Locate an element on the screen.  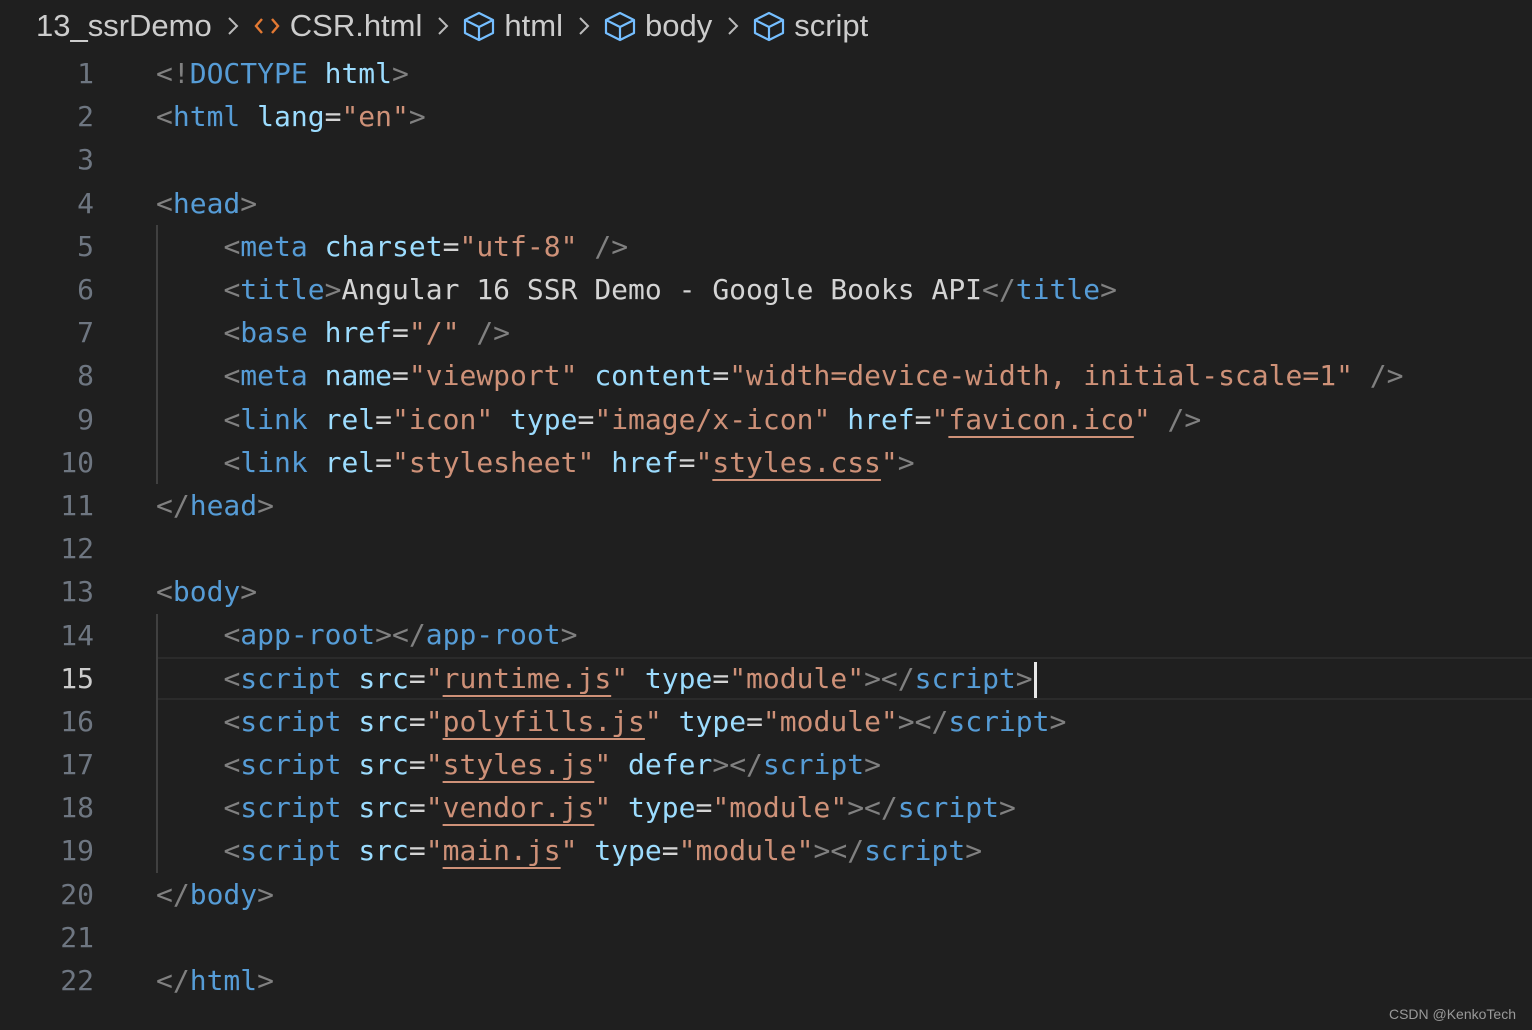
code-line: 14 <app-root></app-root> is located at coordinates (766, 634).